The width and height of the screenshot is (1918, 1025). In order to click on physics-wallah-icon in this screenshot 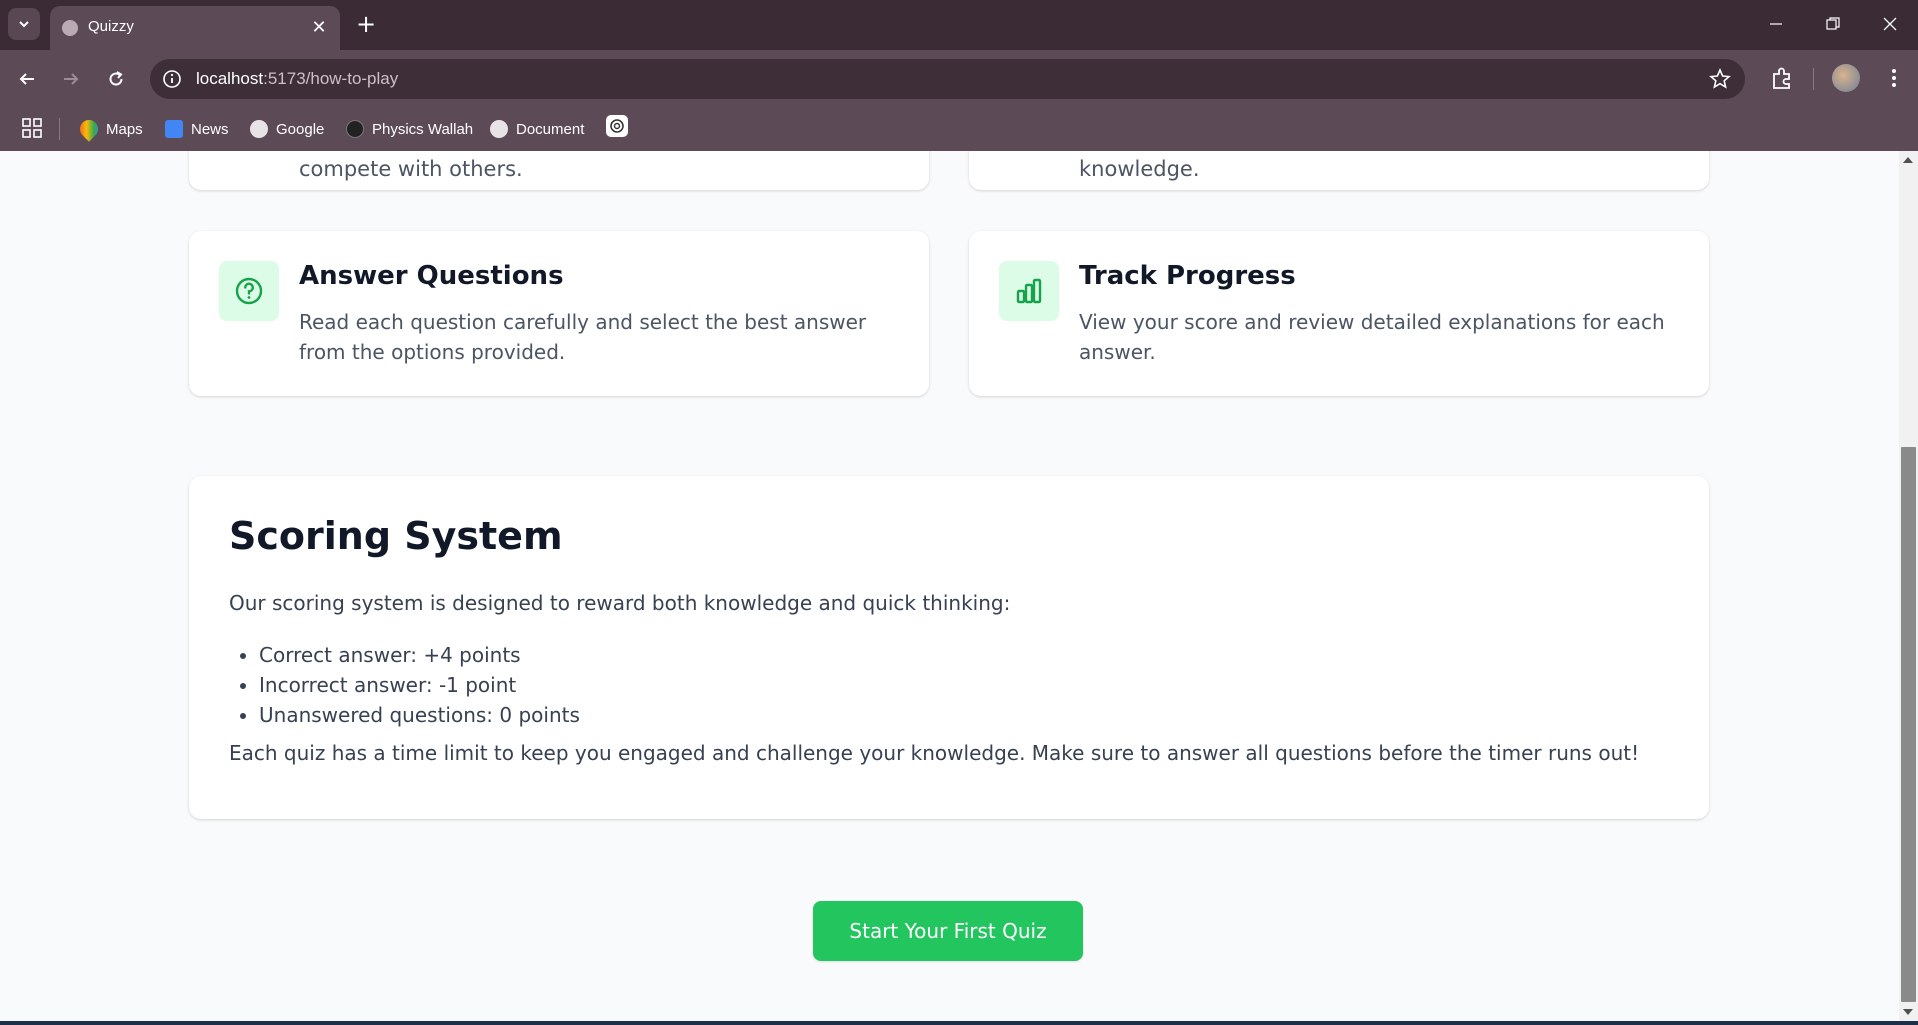, I will do `click(355, 129)`.